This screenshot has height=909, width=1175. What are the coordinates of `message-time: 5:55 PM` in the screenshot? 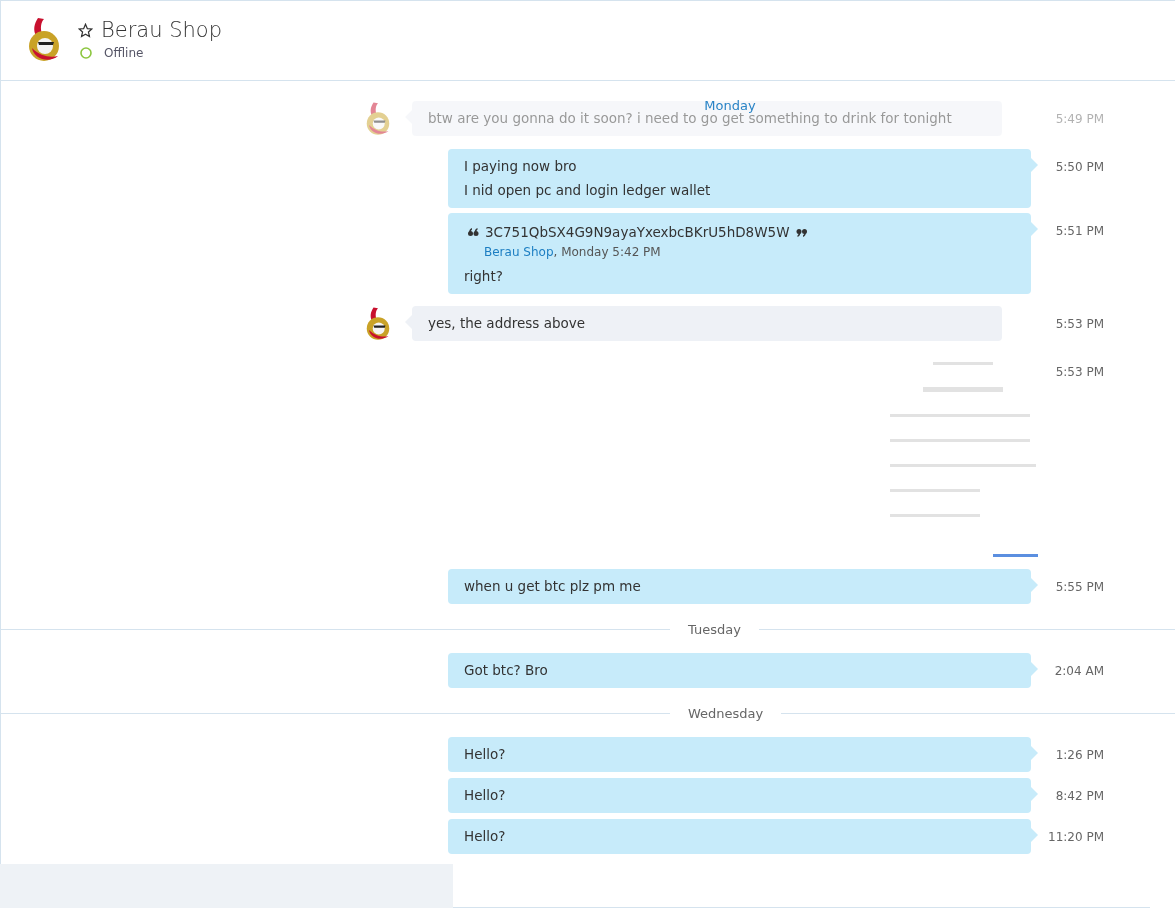 It's located at (1079, 587).